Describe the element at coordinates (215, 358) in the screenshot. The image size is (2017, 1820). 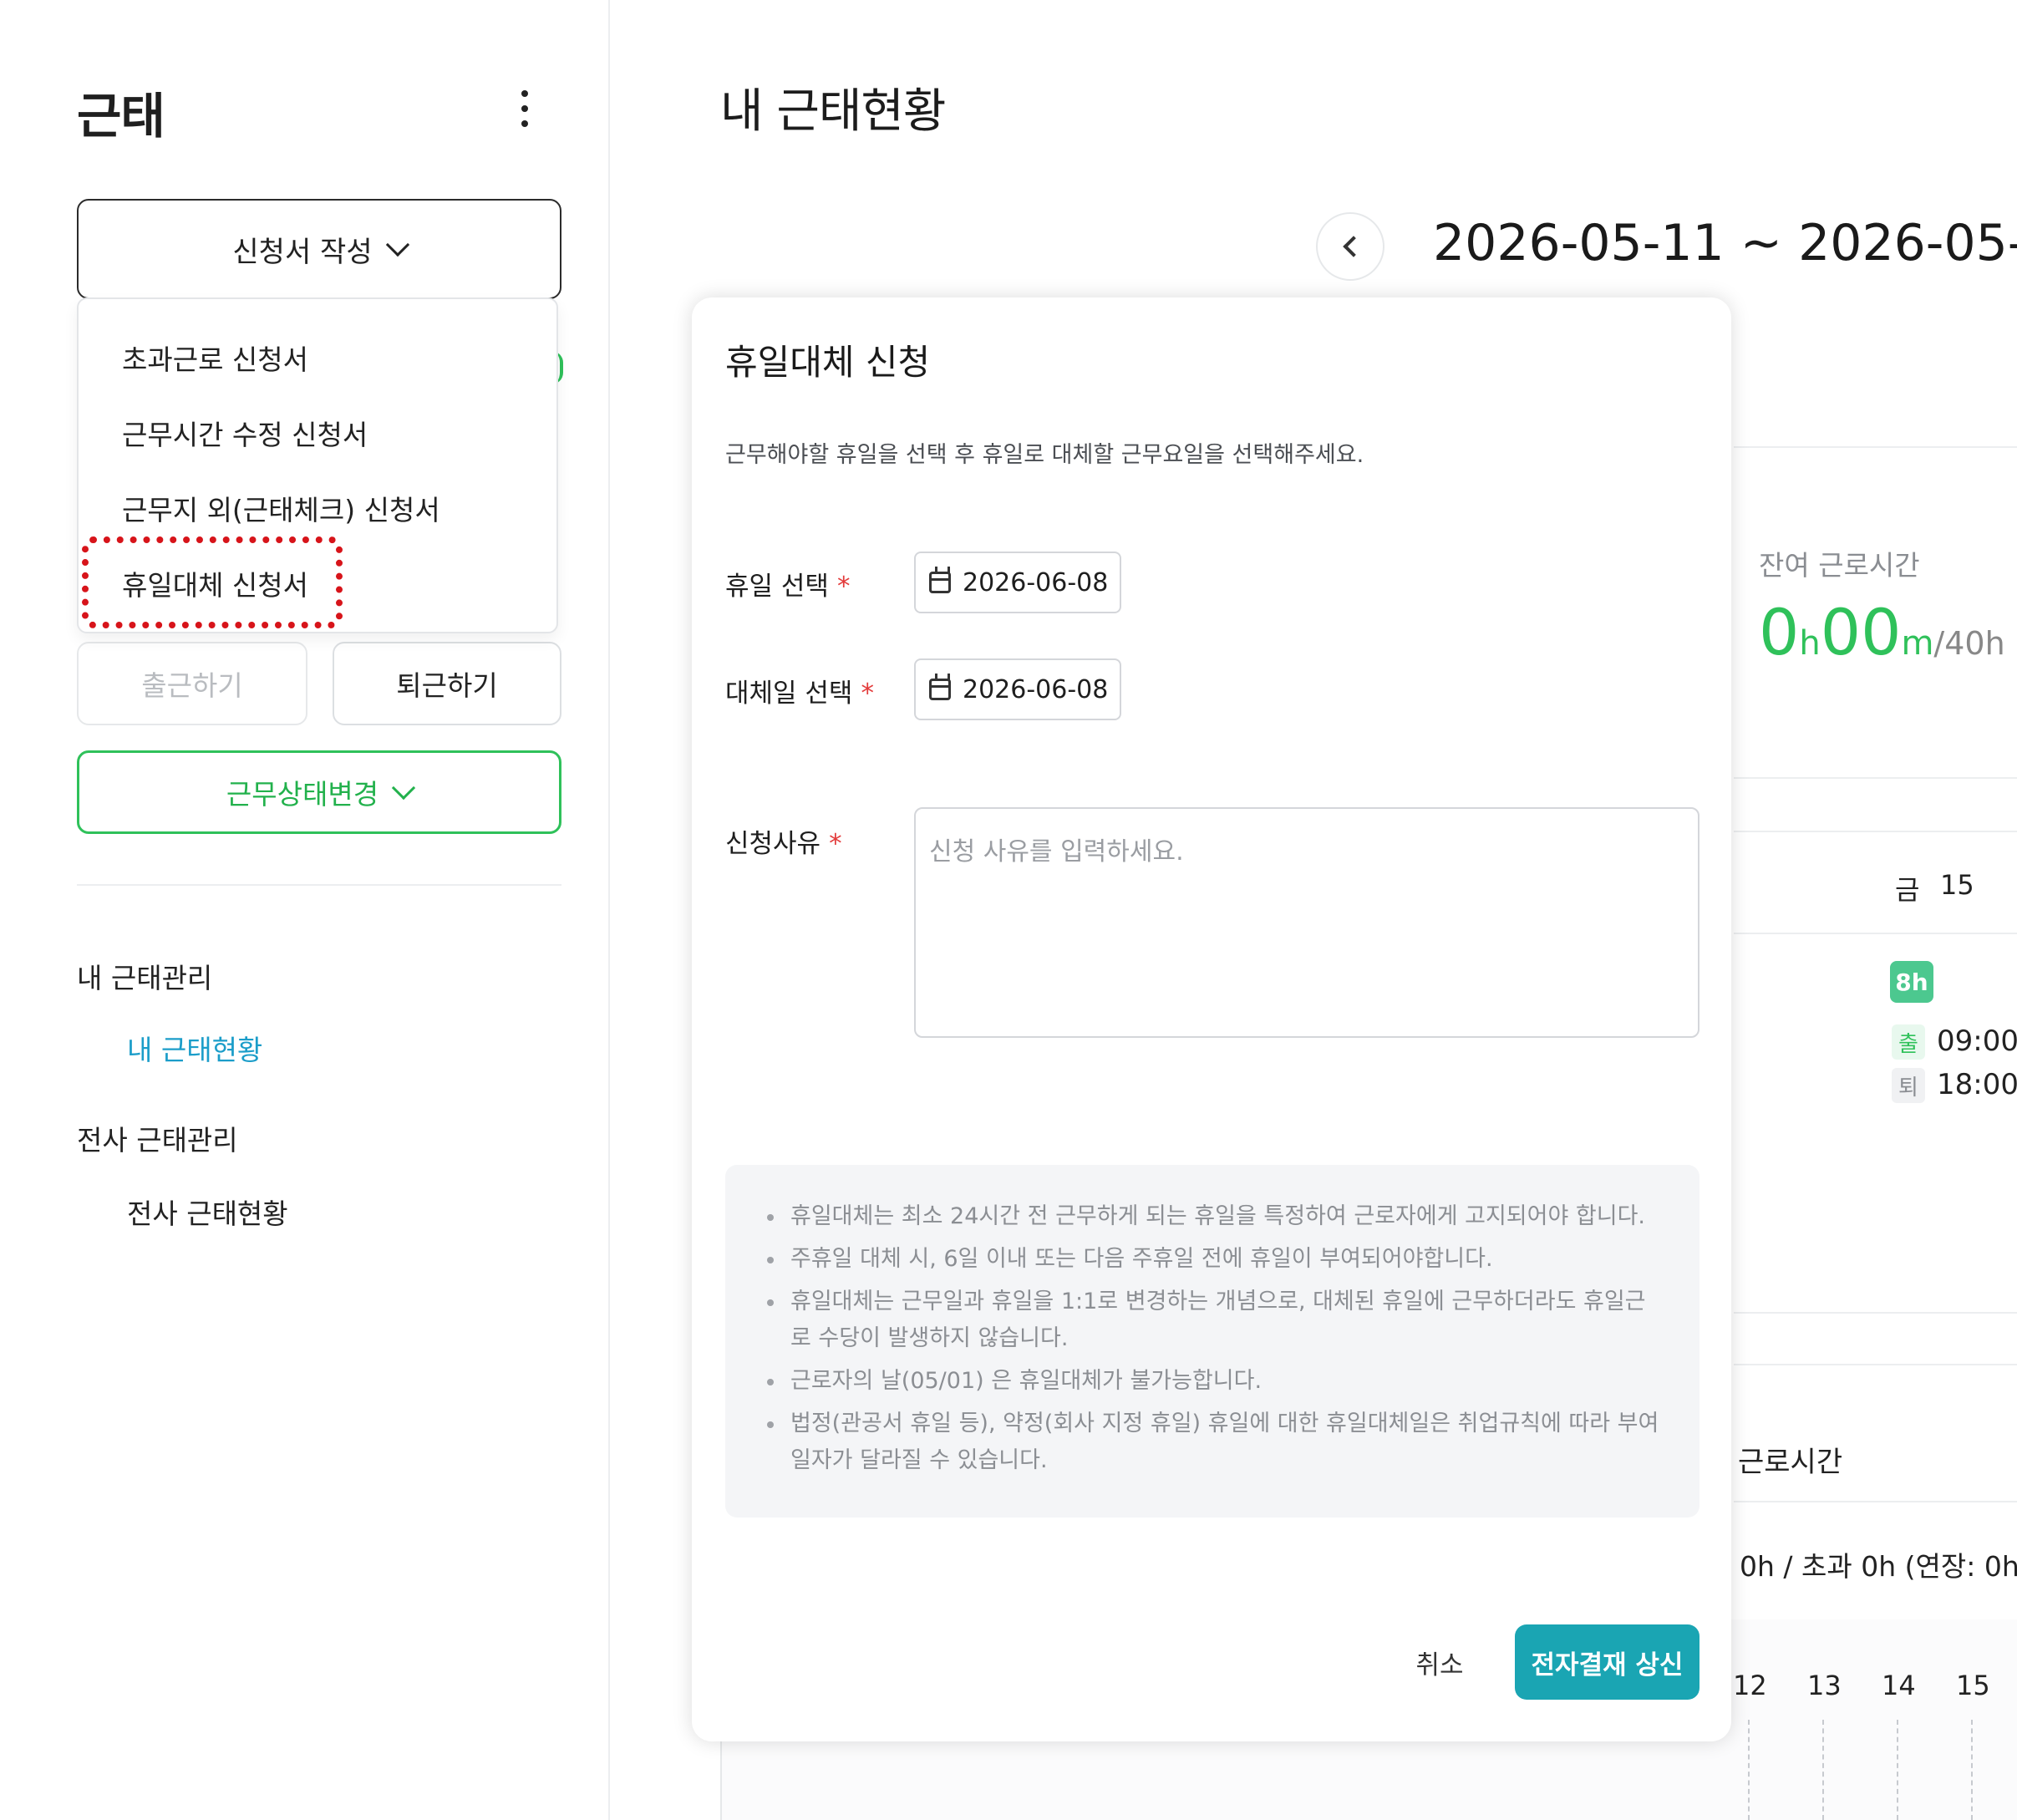
I see `menu-item-overtime-form: 초과근로 신청서` at that location.